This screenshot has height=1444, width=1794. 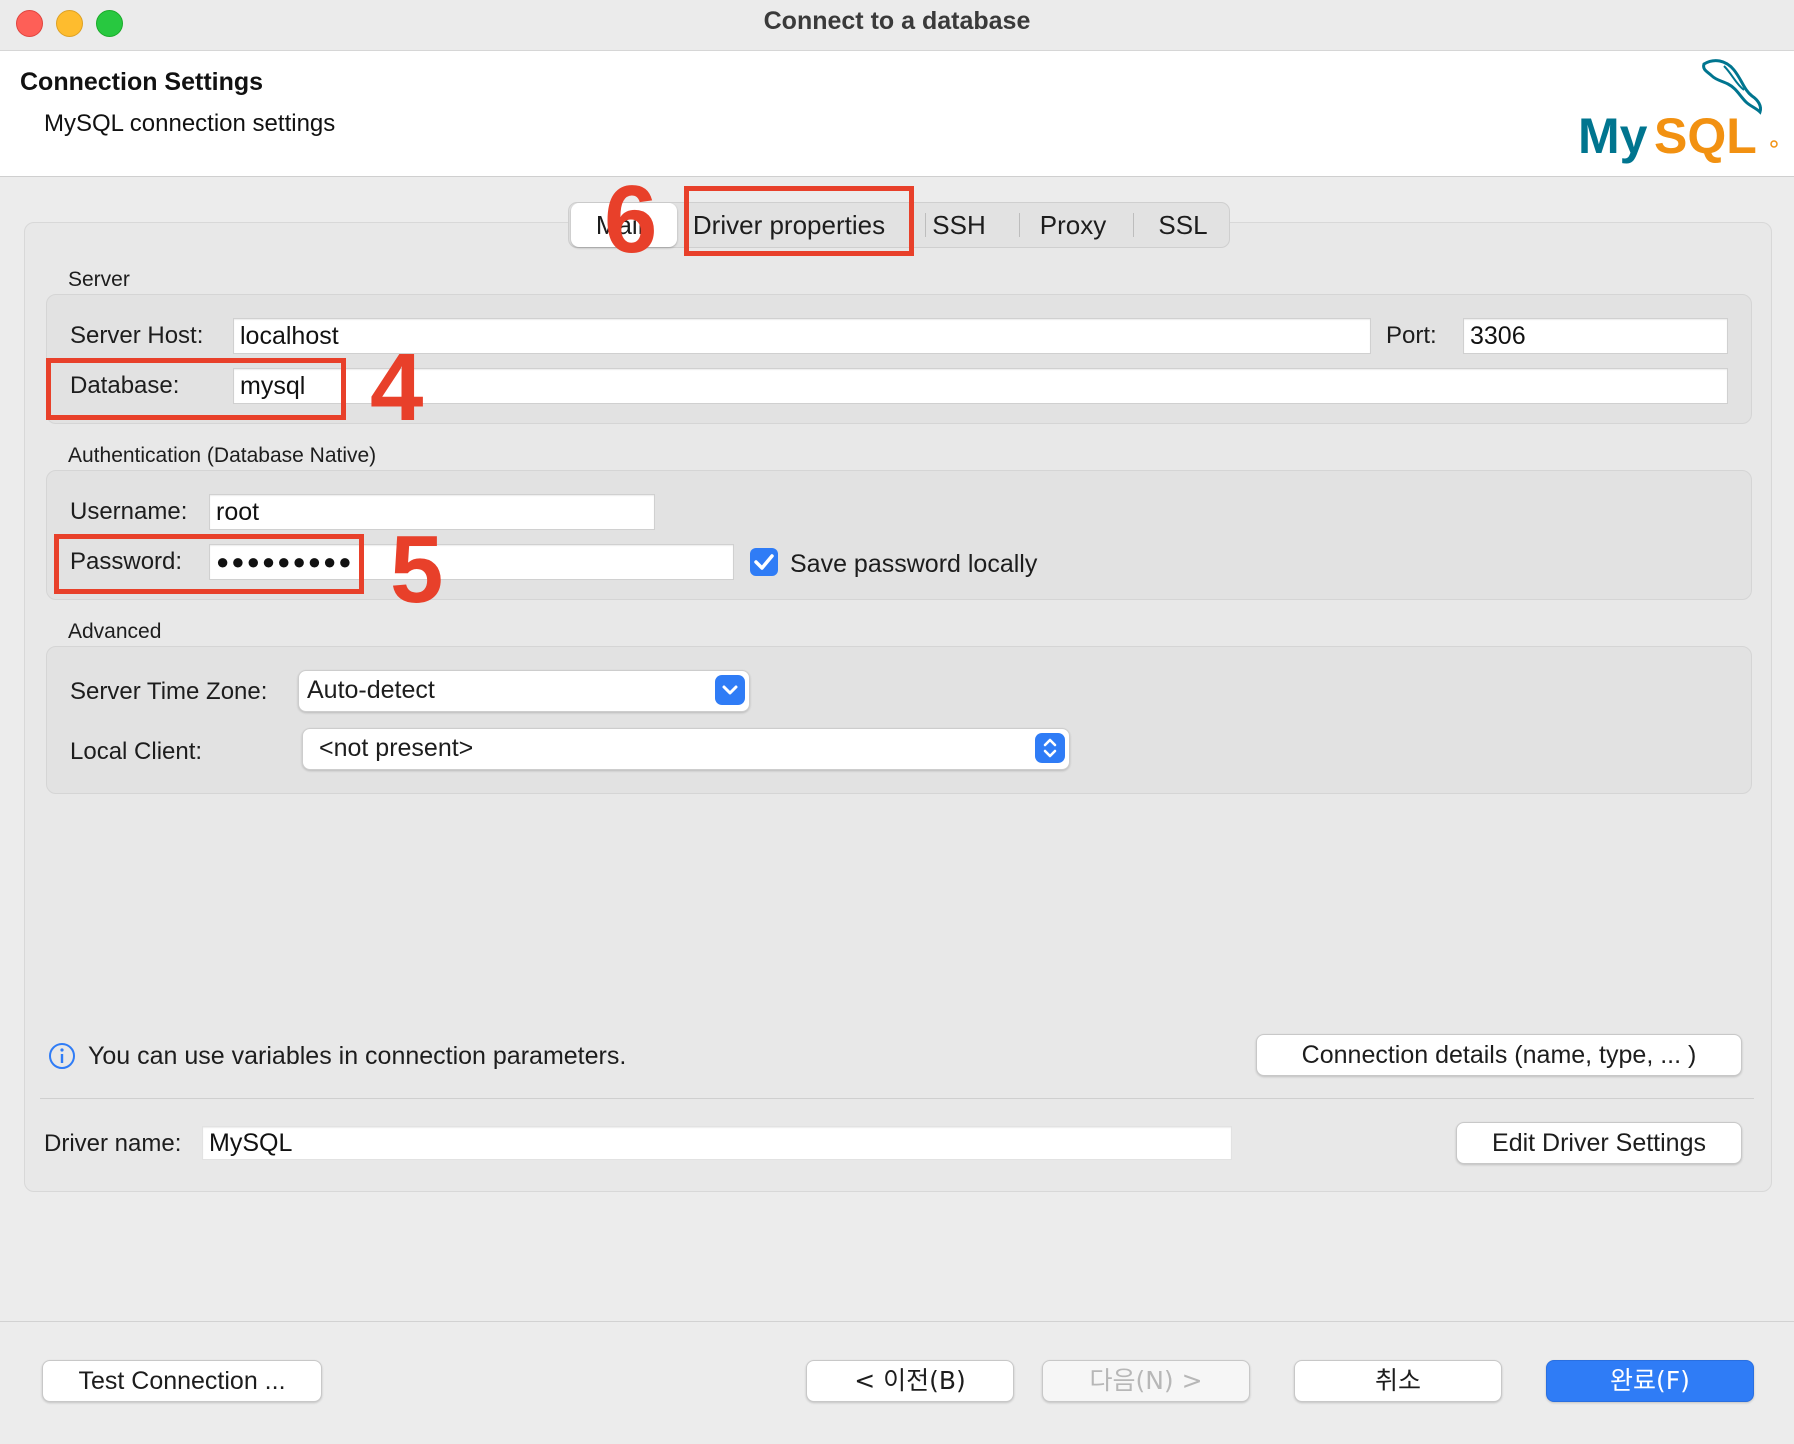 I want to click on save-password-checkbox, so click(x=764, y=562).